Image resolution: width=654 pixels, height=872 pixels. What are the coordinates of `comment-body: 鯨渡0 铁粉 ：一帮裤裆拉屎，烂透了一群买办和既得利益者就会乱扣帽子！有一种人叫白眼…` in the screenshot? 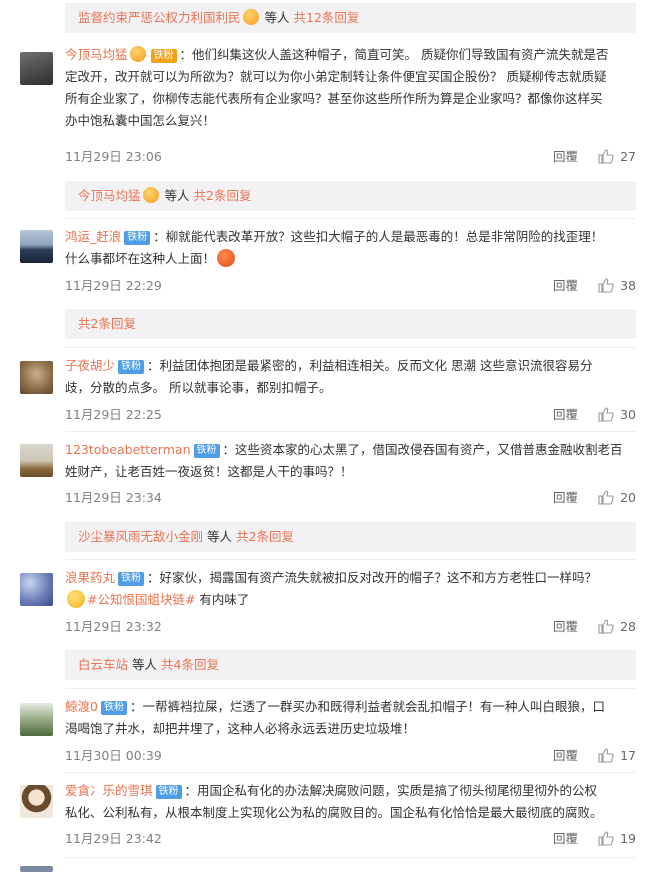 It's located at (352, 718).